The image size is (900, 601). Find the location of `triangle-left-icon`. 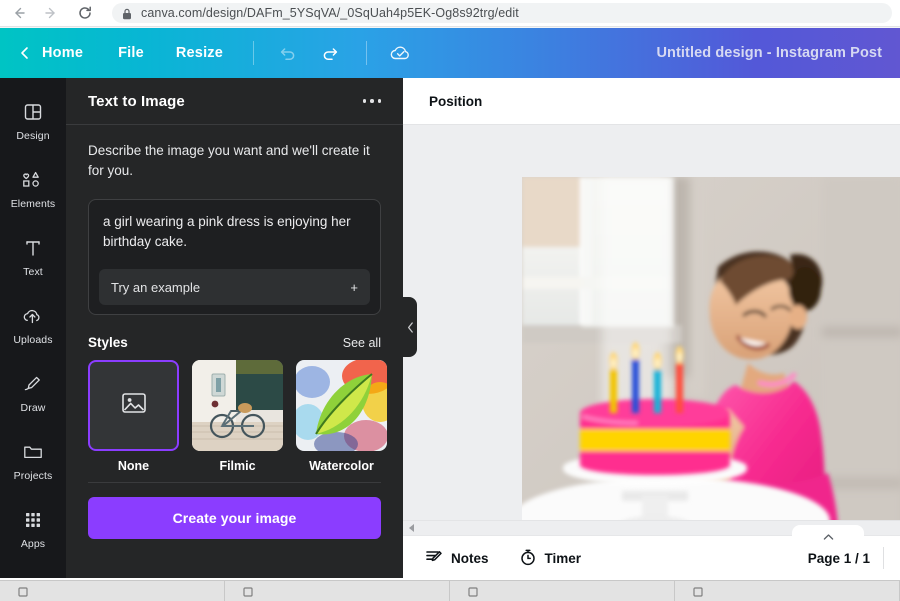

triangle-left-icon is located at coordinates (411, 528).